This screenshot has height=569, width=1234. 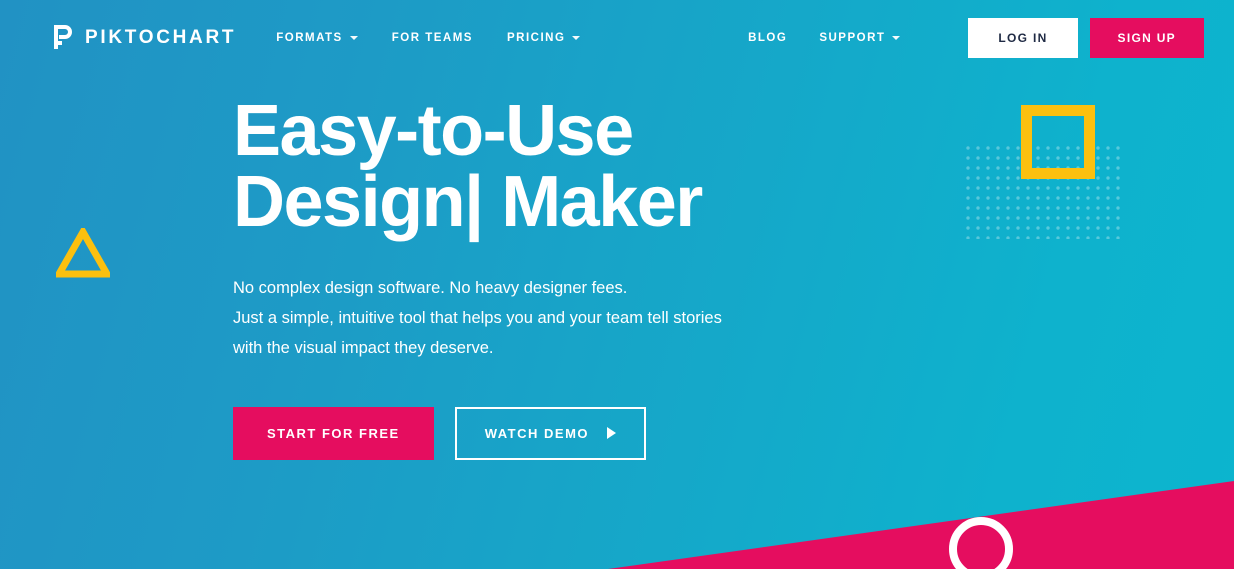 I want to click on piktochart-p-logo-icon, so click(x=63, y=37).